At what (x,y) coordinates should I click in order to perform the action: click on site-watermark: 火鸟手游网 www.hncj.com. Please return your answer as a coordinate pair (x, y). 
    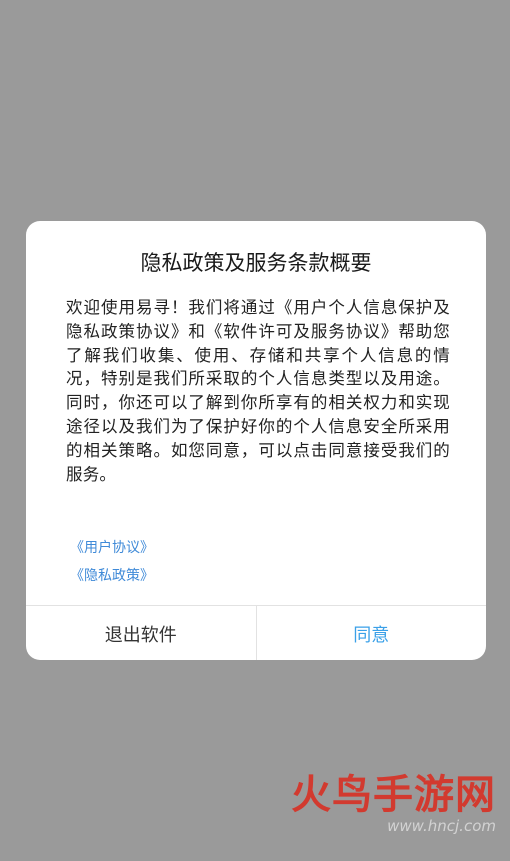
    Looking at the image, I should click on (393, 804).